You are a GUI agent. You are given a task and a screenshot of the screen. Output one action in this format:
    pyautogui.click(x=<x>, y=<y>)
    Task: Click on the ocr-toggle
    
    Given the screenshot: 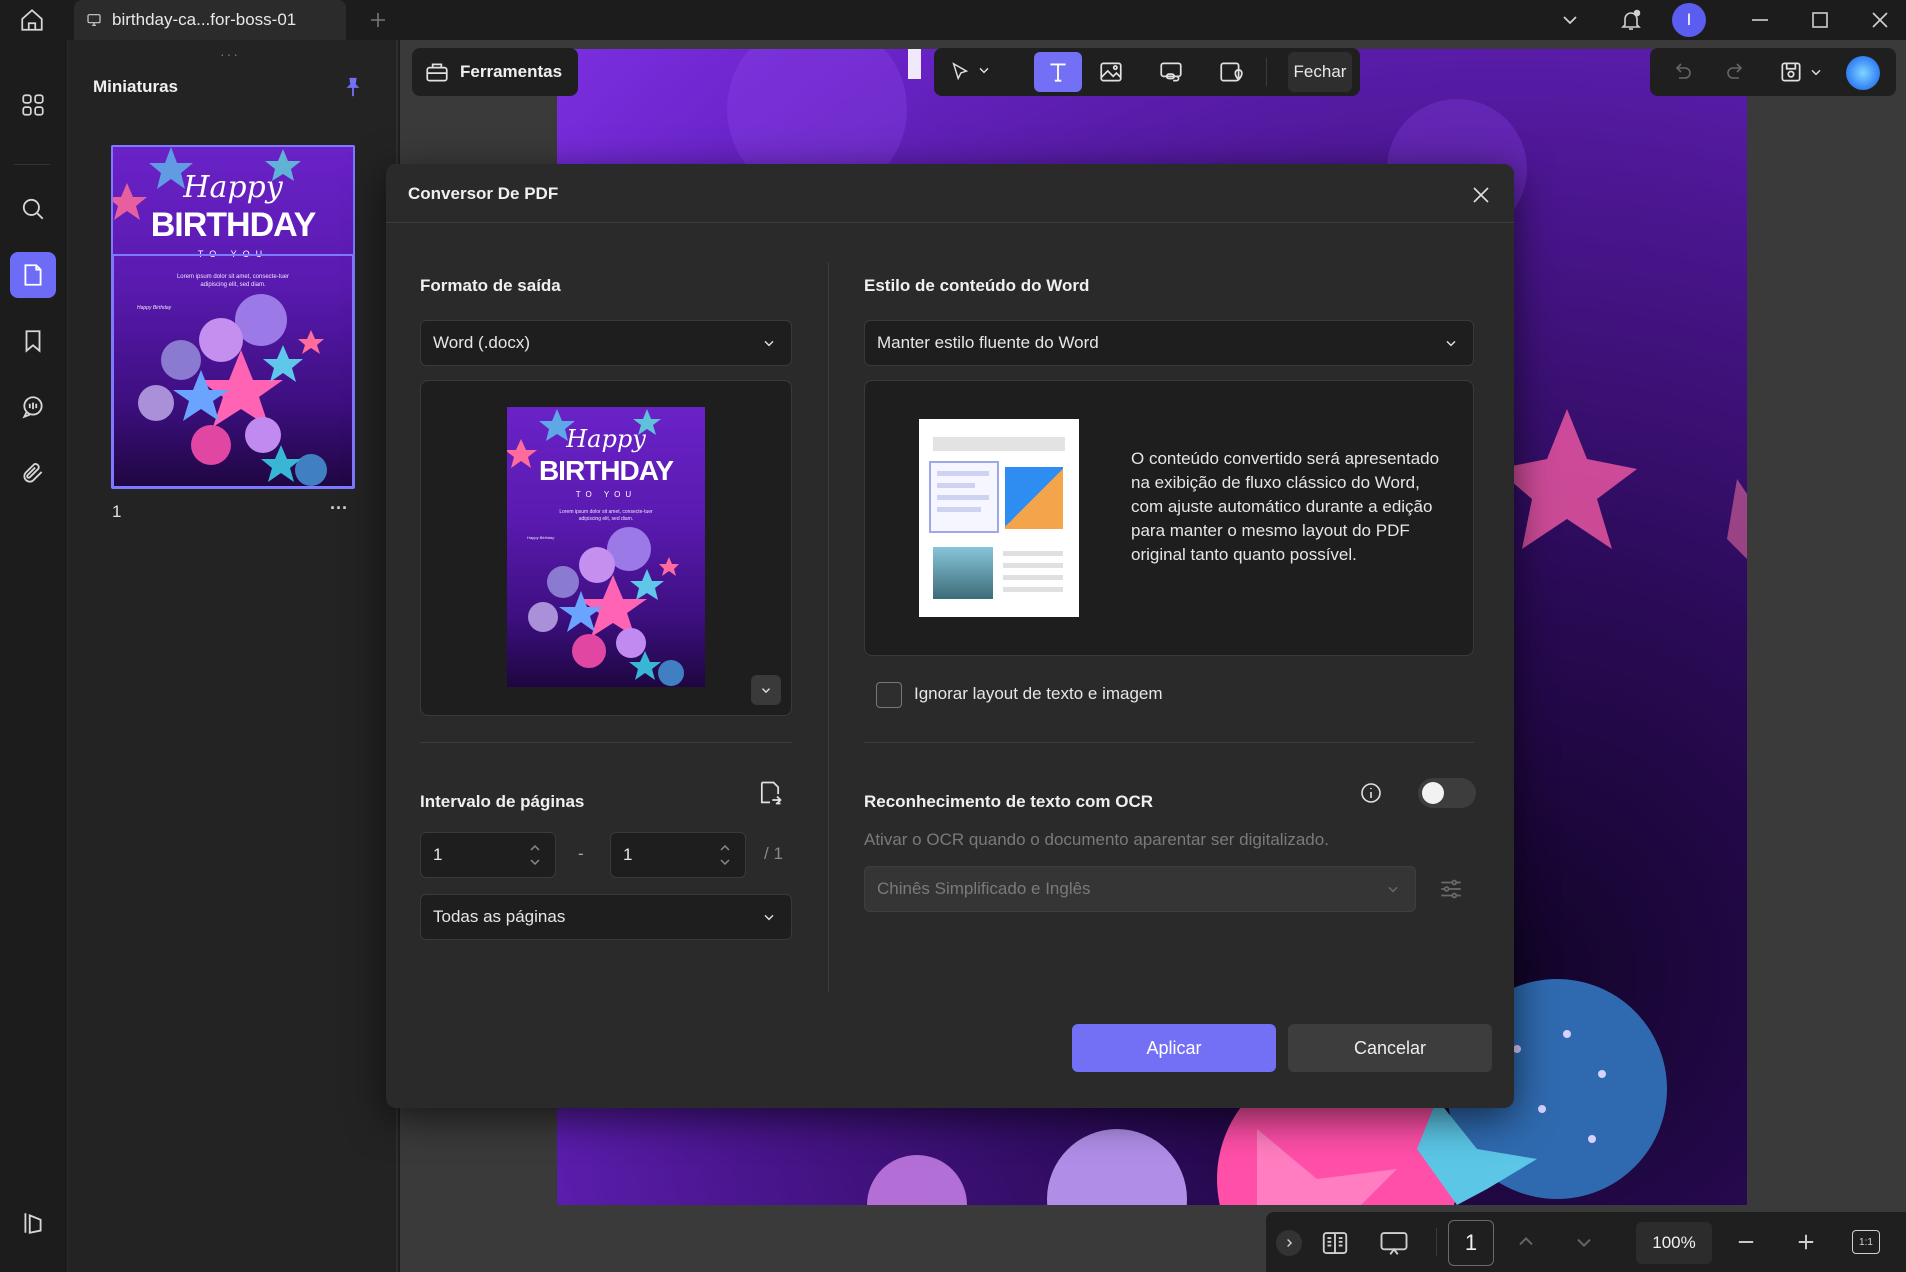 What is the action you would take?
    pyautogui.click(x=1447, y=793)
    